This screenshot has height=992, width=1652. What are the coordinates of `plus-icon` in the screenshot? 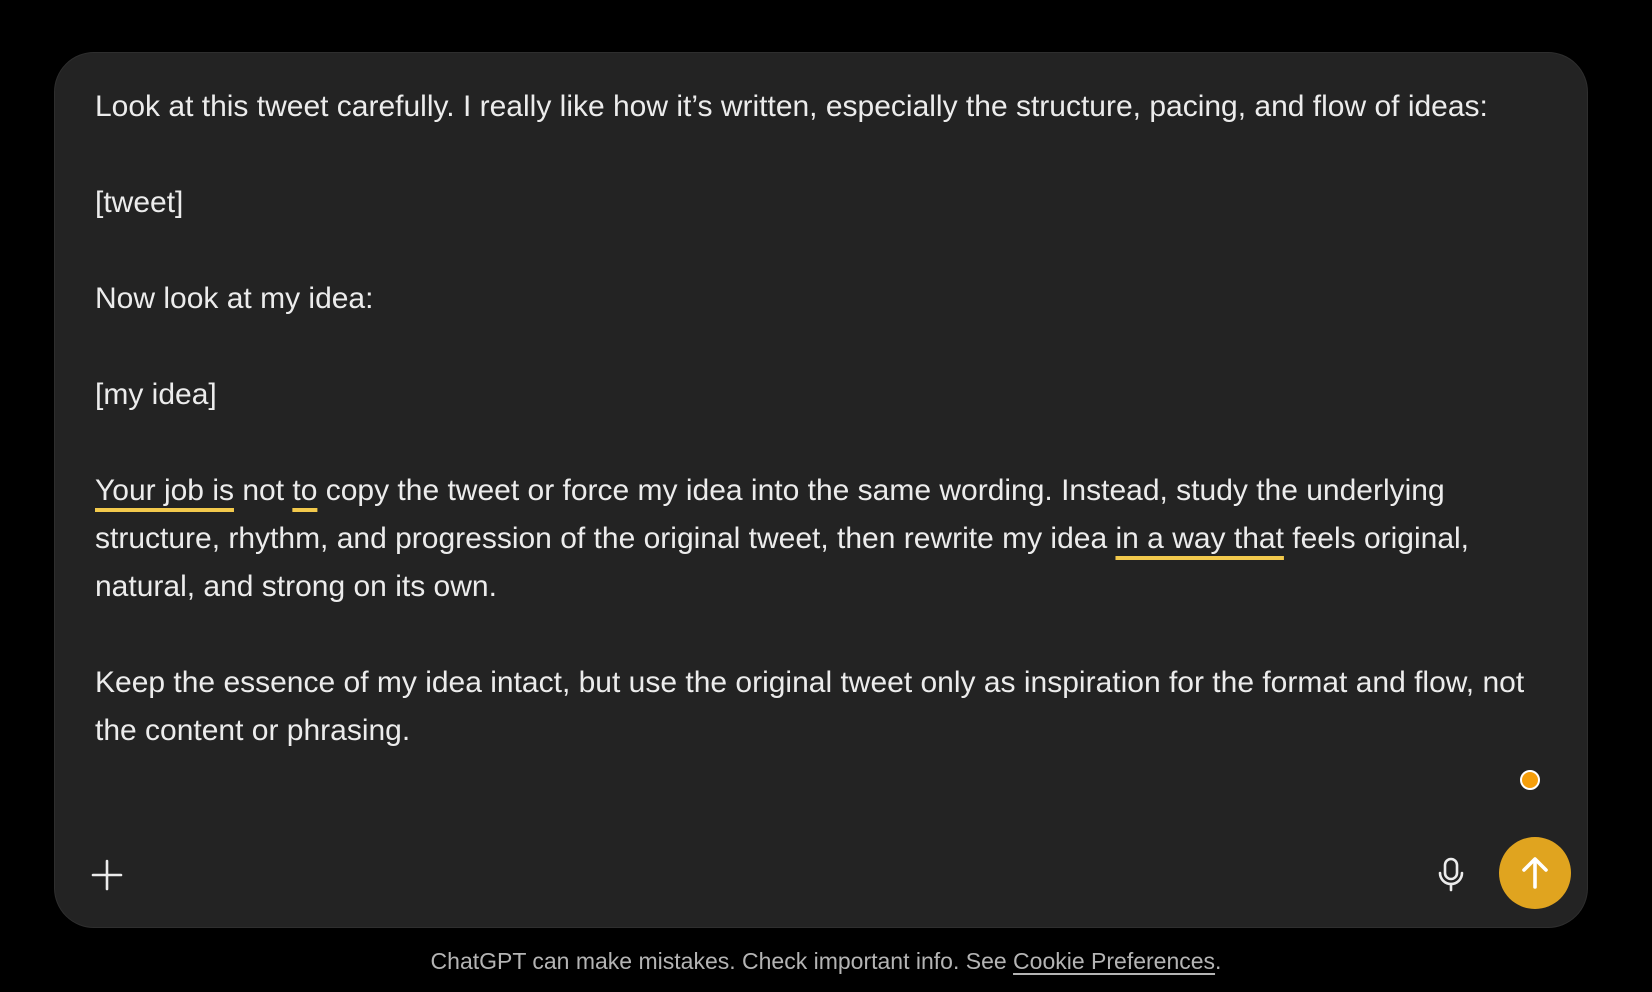 It's located at (107, 875).